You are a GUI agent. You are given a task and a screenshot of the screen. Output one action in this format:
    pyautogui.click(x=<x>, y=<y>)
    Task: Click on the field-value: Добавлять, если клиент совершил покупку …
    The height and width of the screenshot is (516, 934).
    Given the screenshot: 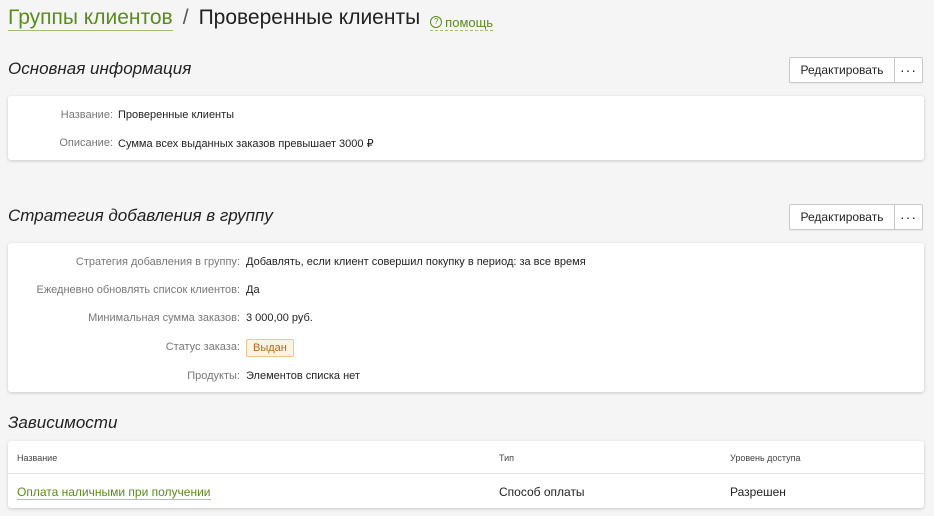 What is the action you would take?
    pyautogui.click(x=416, y=262)
    